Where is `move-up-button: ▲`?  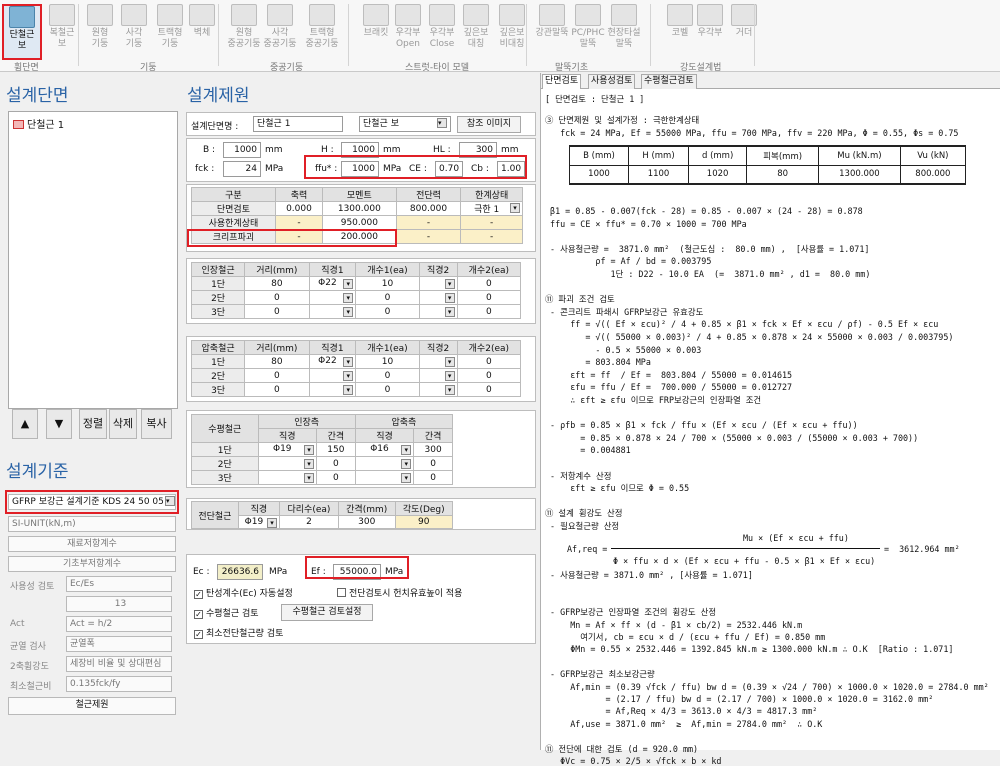 move-up-button: ▲ is located at coordinates (25, 424).